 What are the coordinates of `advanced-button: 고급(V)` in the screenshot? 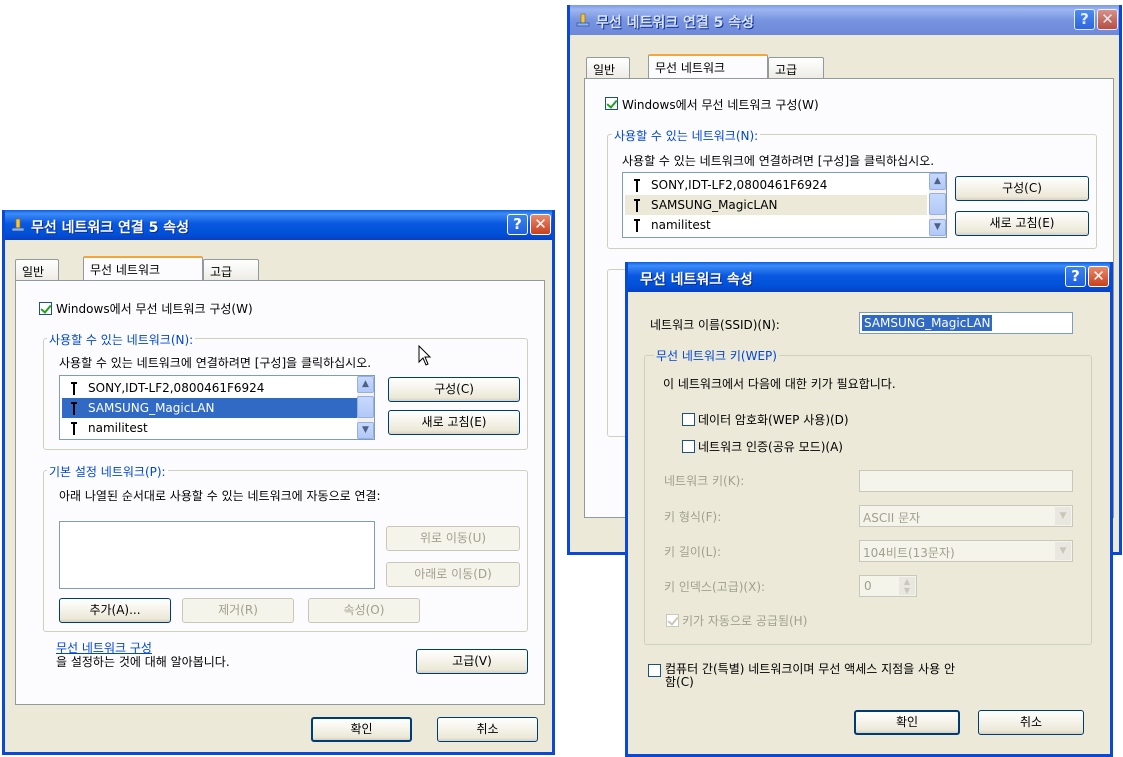 It's located at (472, 661).